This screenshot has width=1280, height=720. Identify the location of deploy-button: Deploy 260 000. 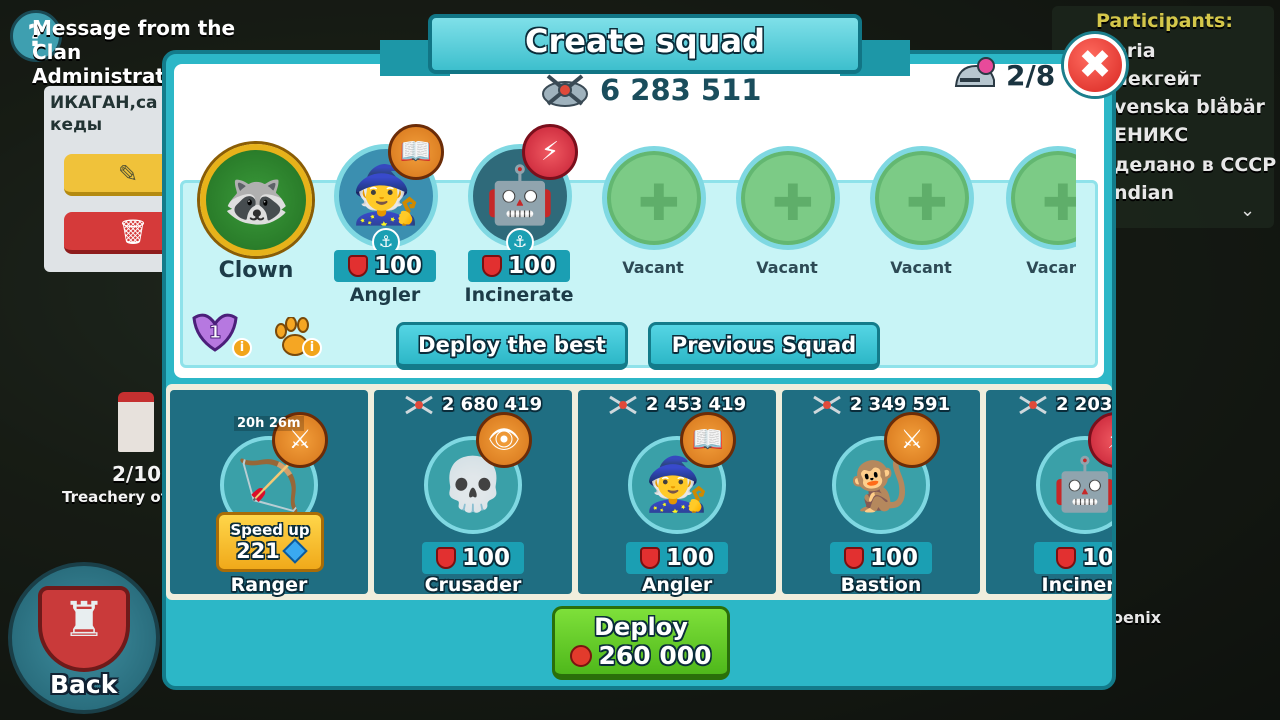
(641, 643).